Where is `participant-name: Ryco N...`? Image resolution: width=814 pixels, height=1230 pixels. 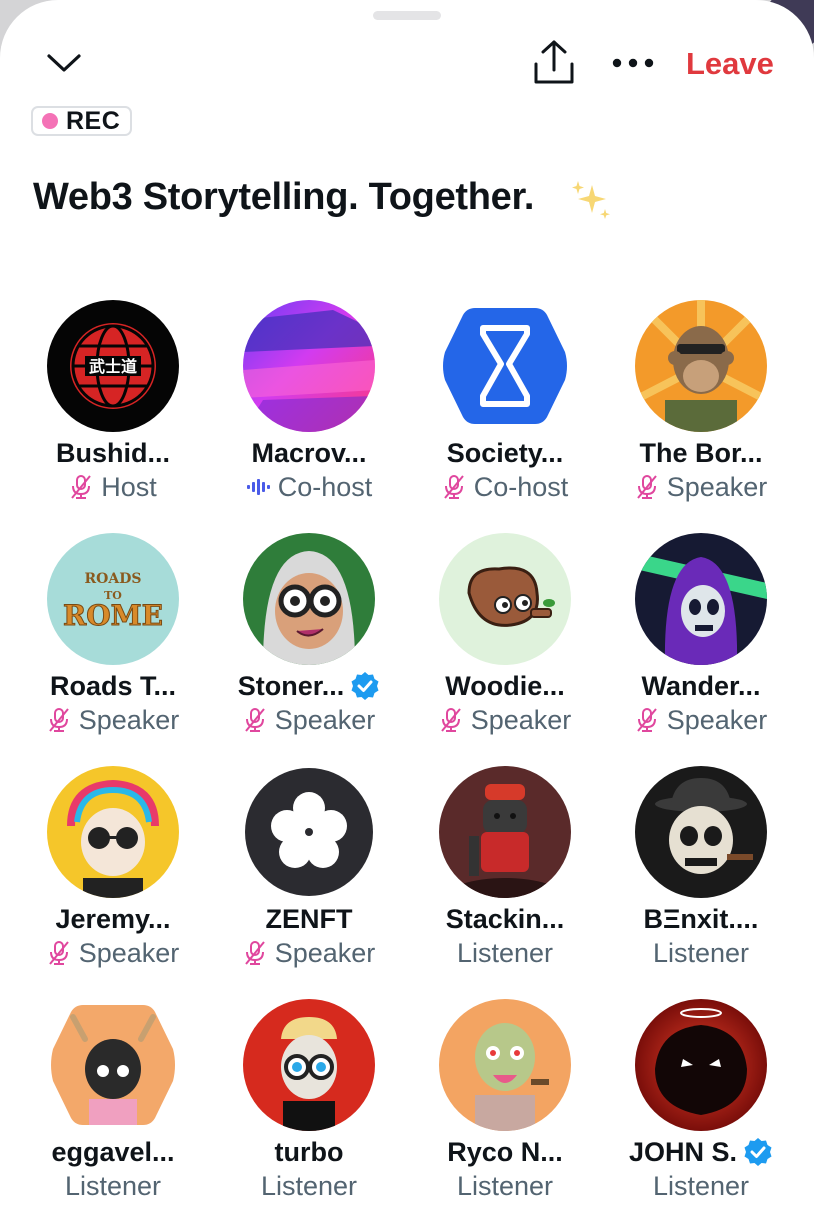 participant-name: Ryco N... is located at coordinates (505, 1151).